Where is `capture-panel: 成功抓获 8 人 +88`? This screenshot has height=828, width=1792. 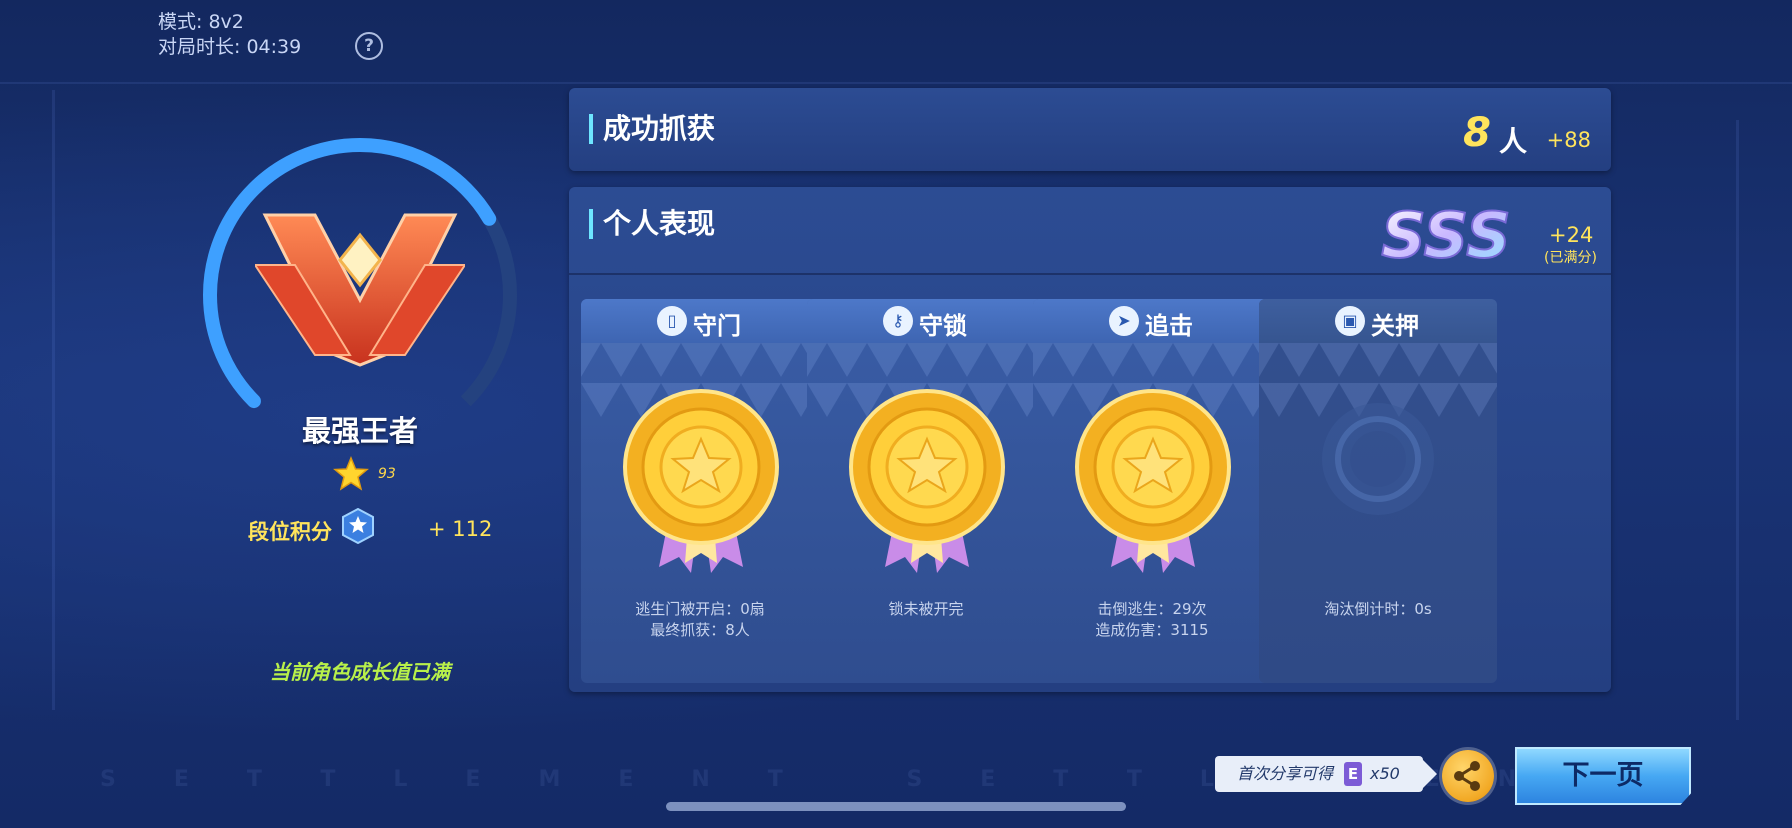
capture-panel: 成功抓获 8 人 +88 is located at coordinates (1090, 129).